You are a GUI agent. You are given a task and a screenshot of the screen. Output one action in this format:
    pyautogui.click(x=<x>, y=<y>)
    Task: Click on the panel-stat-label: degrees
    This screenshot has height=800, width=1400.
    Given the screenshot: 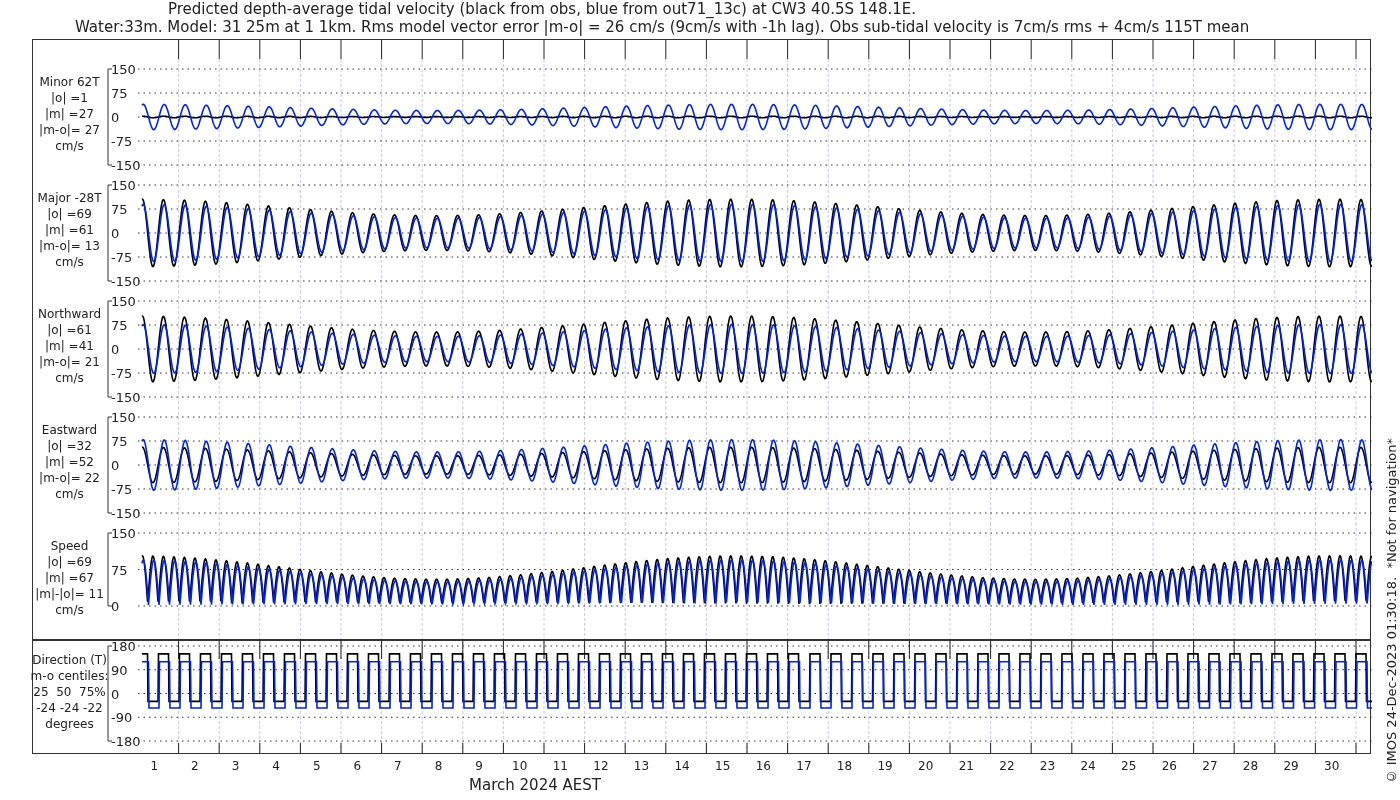 What is the action you would take?
    pyautogui.click(x=69, y=724)
    